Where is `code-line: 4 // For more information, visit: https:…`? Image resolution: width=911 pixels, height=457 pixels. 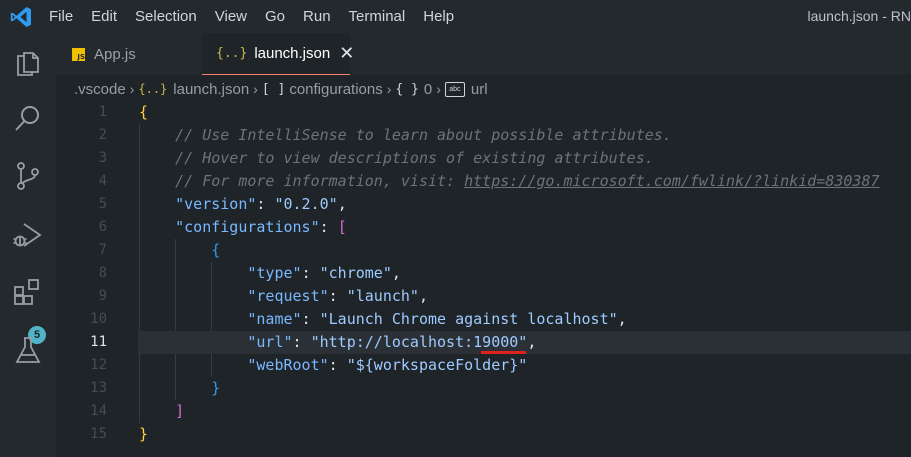
code-line: 4 // For more information, visit: https:… is located at coordinates (489, 181).